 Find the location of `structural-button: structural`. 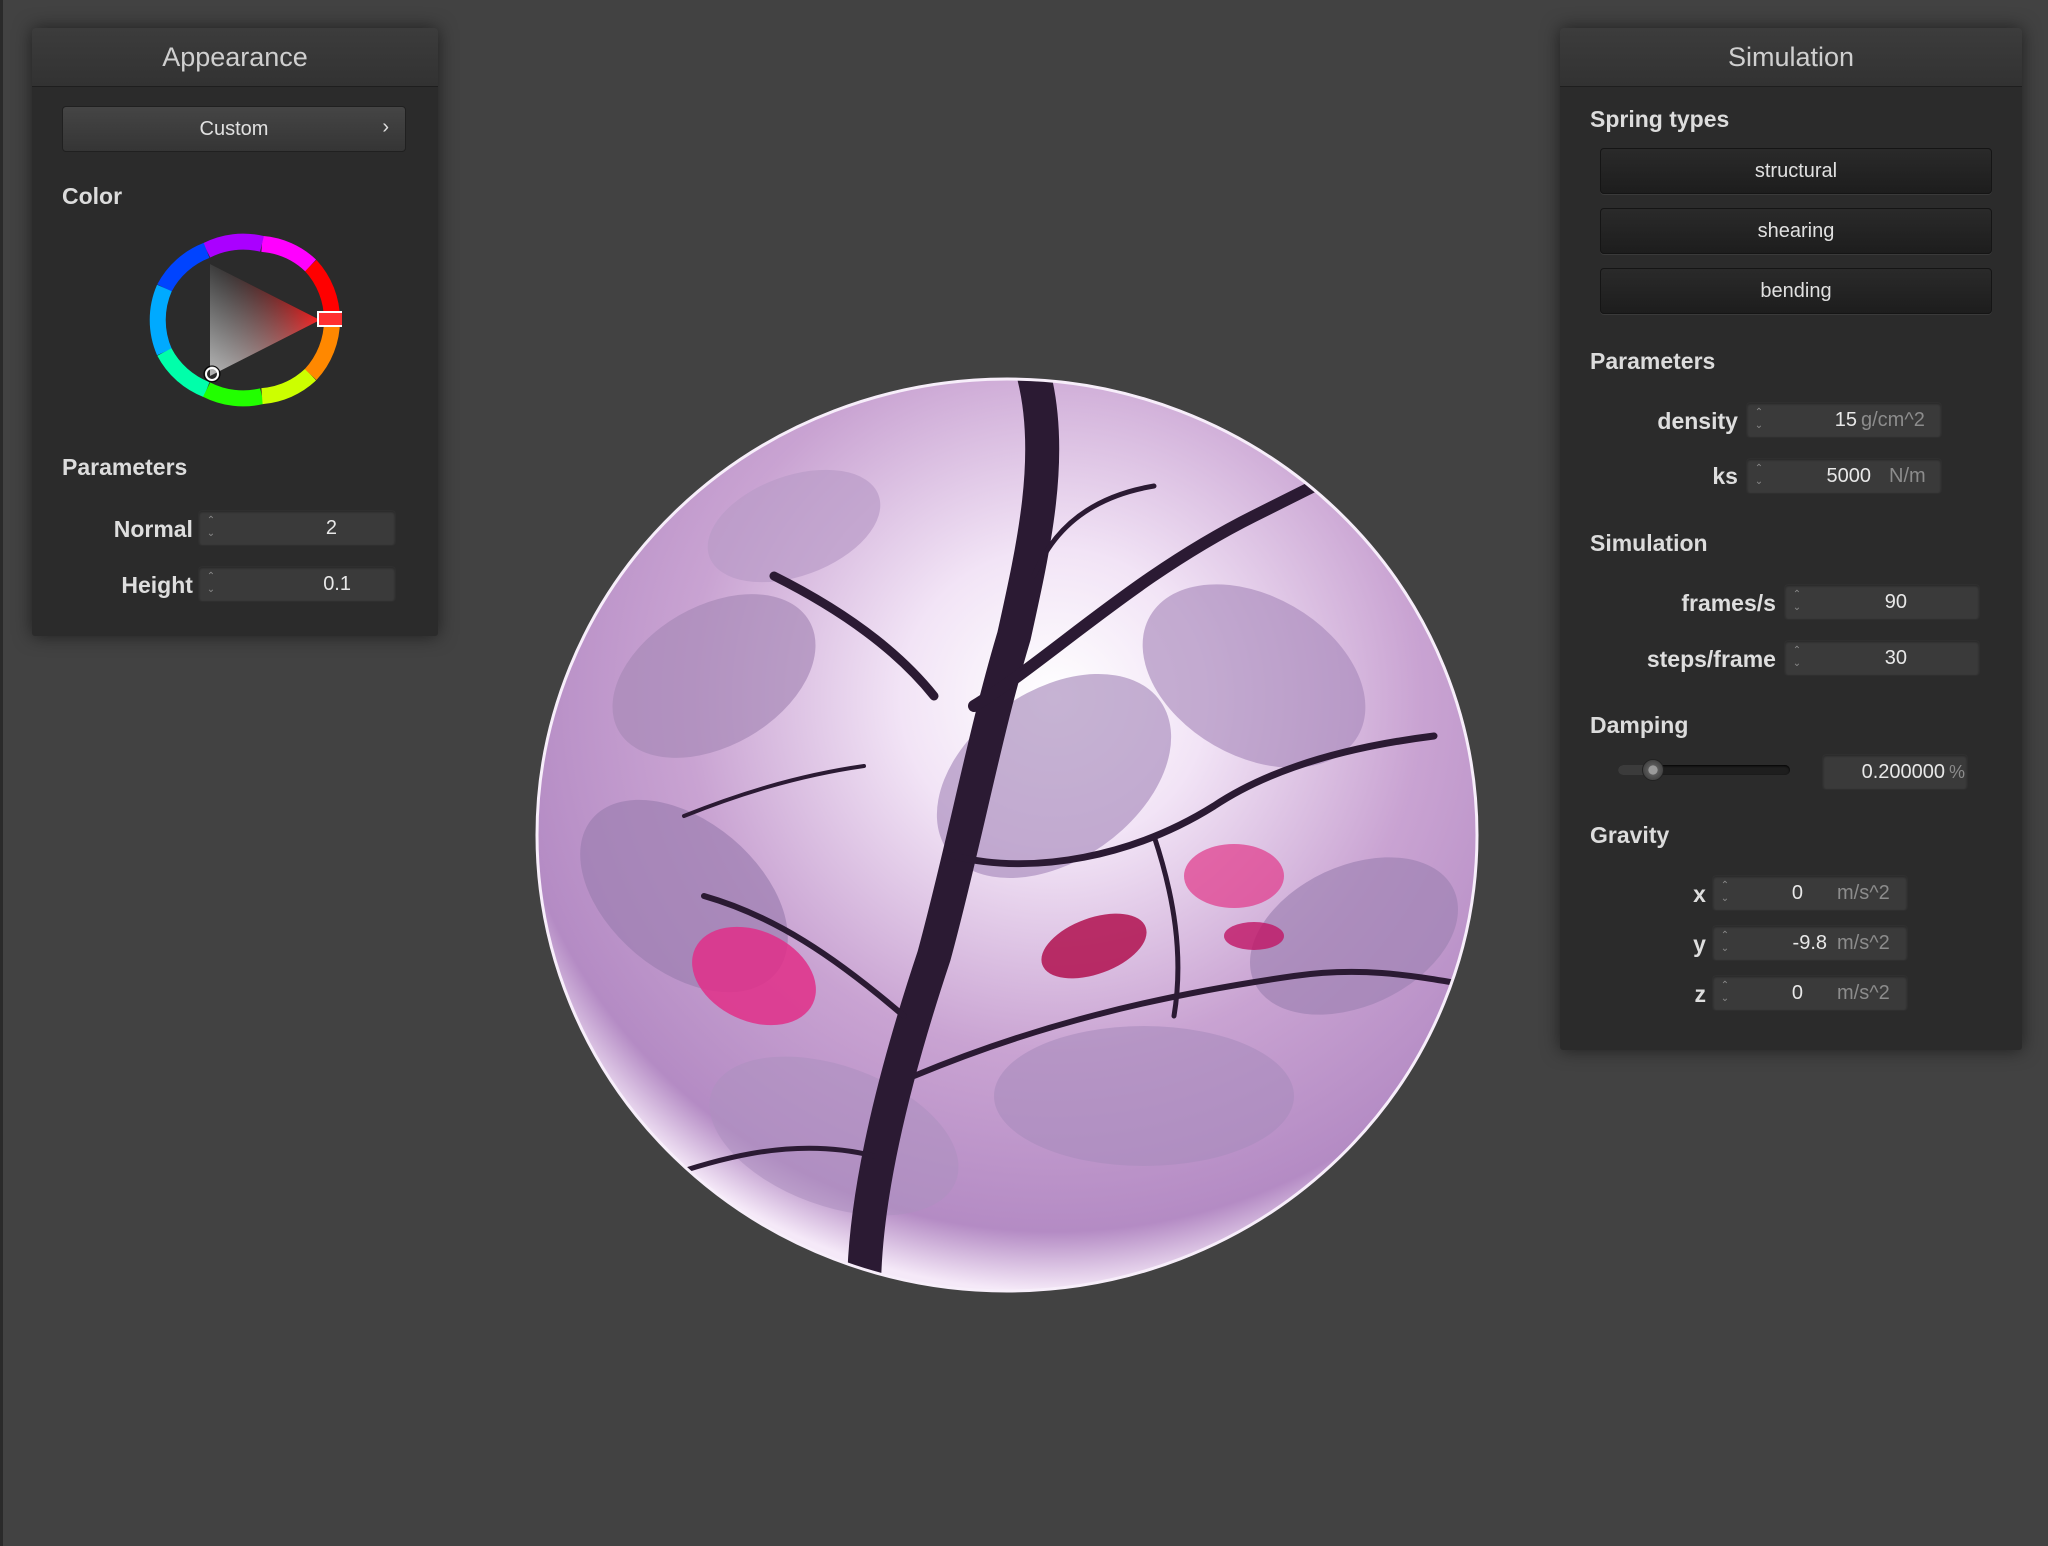

structural-button: structural is located at coordinates (1796, 171).